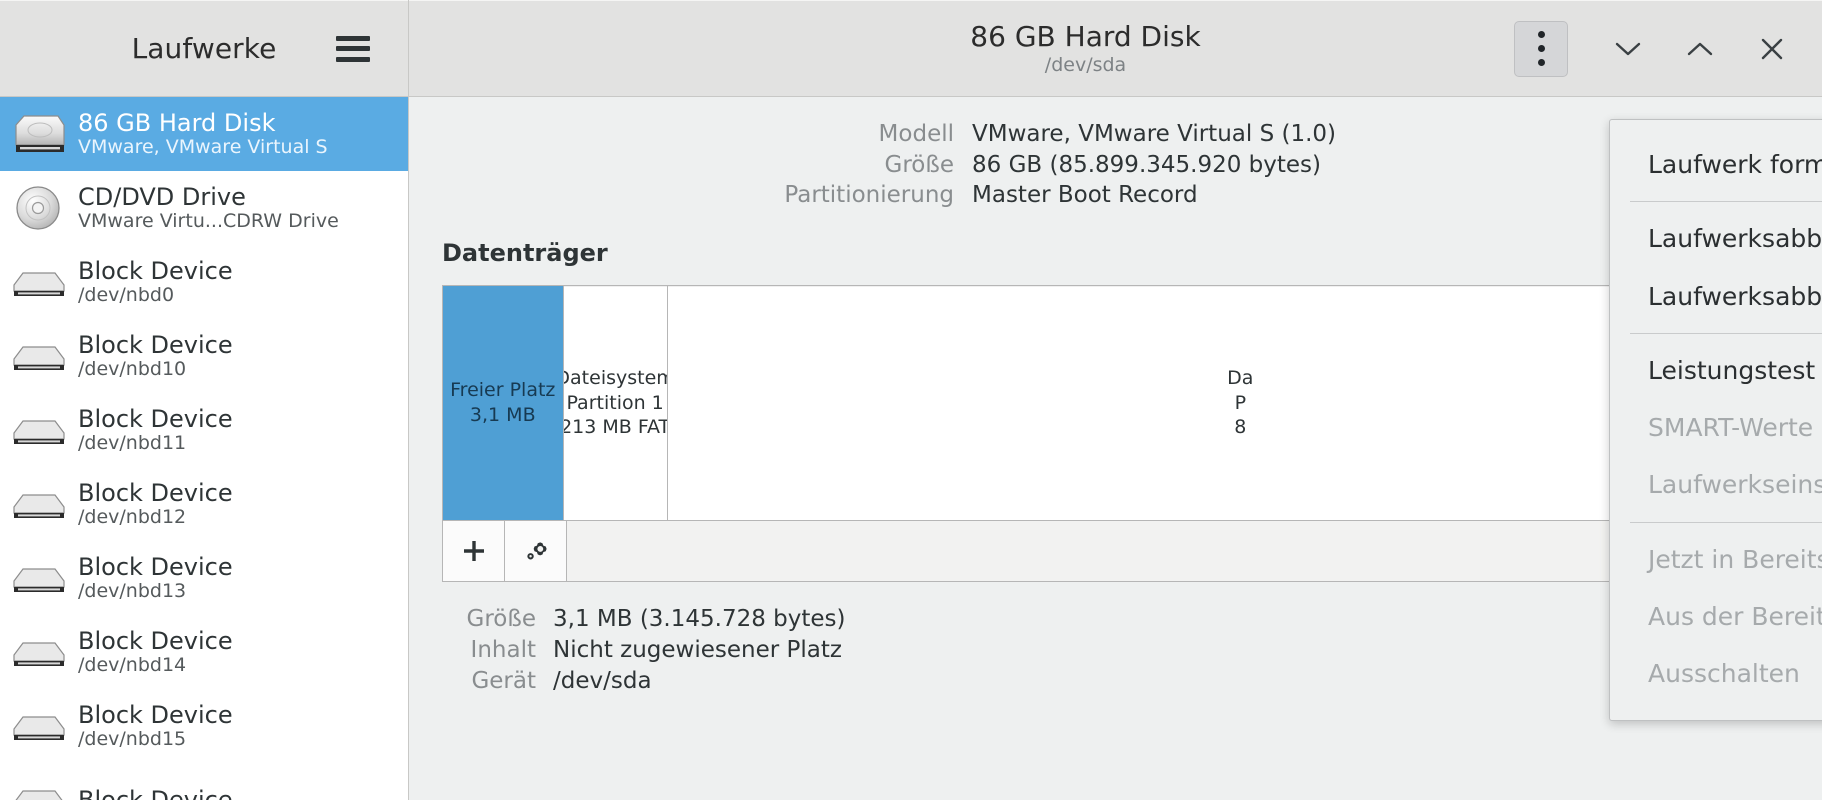 This screenshot has height=800, width=1822. Describe the element at coordinates (1724, 673) in the screenshot. I see `menu-item: Ausschalten` at that location.